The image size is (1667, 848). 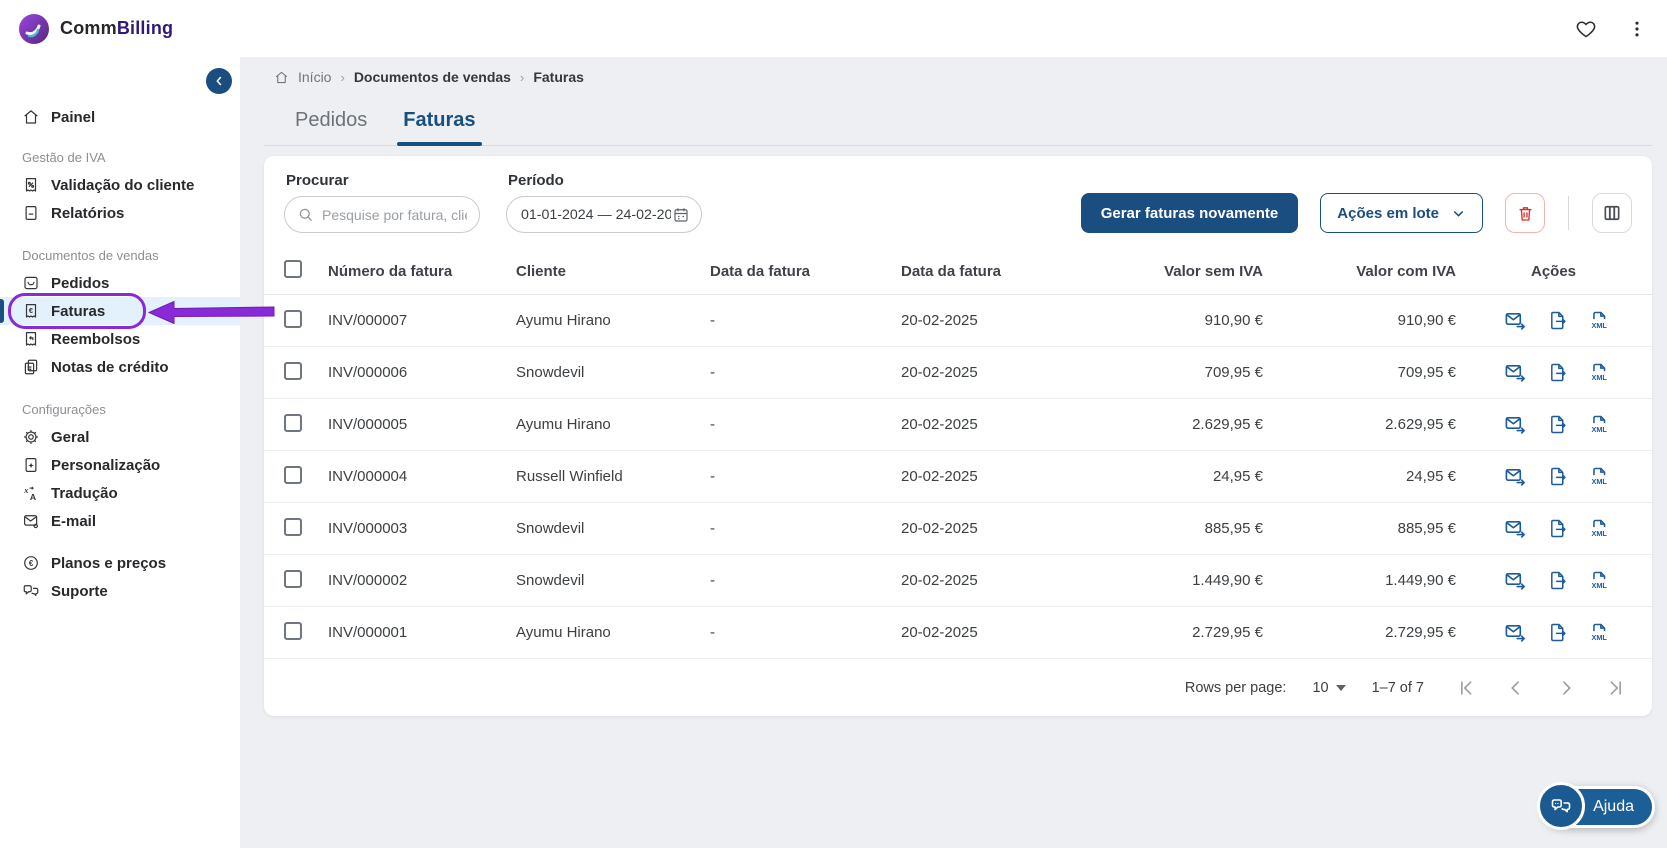 I want to click on search-label: Procurar, so click(x=317, y=180).